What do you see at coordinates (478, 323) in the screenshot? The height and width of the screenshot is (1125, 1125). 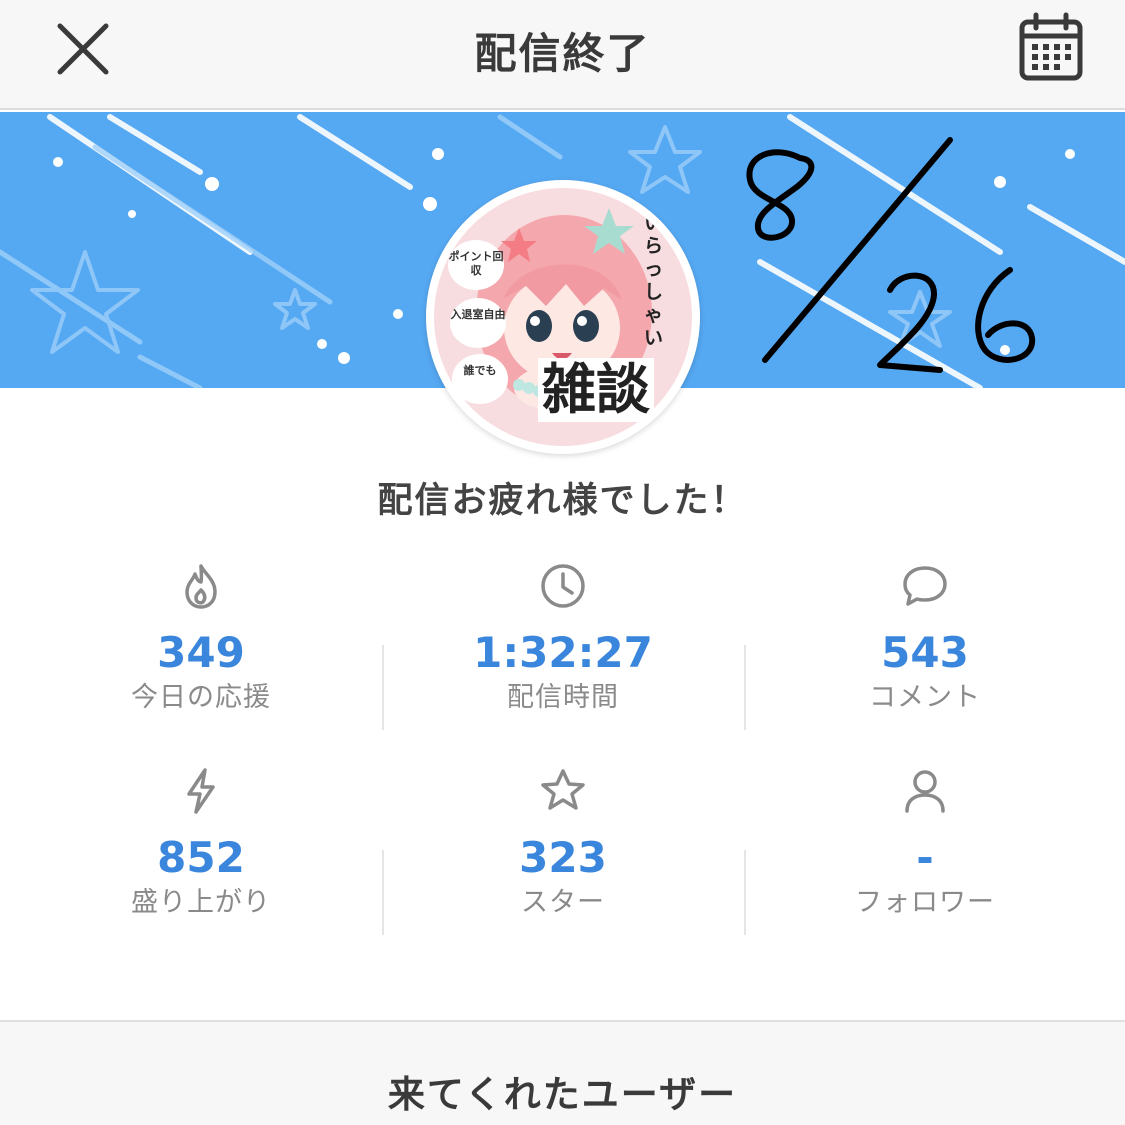 I see `avatar-bubble: 入退室自由` at bounding box center [478, 323].